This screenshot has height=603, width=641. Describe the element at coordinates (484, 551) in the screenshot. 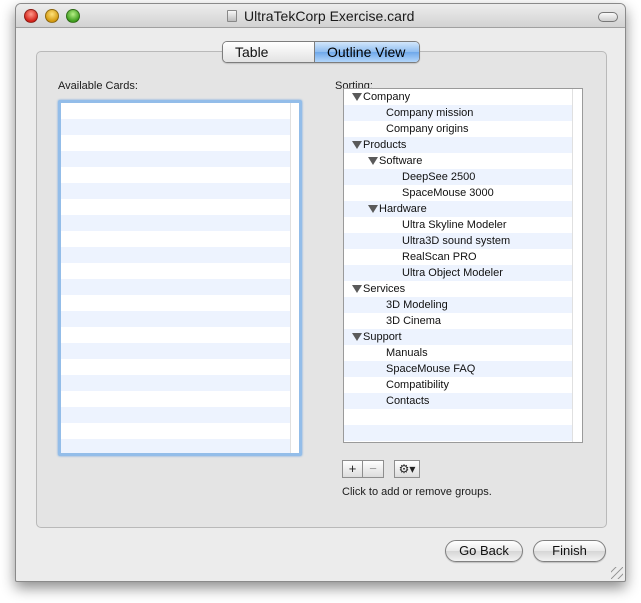

I see `go-back-button: Go Back` at that location.